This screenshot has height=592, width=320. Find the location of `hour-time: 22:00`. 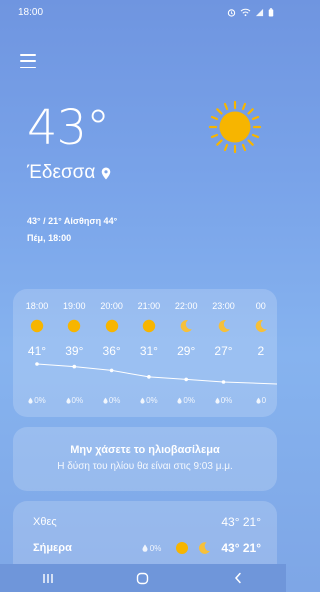

hour-time: 22:00 is located at coordinates (186, 306).